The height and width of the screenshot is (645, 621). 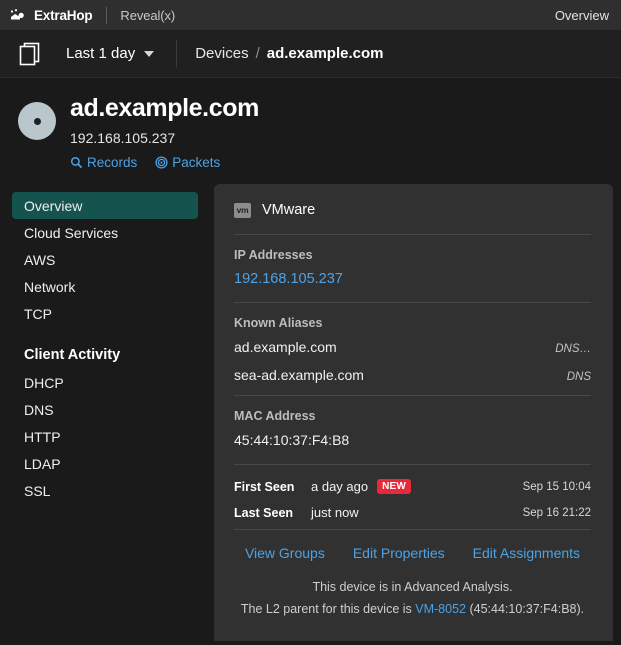 I want to click on sidebar-item-tcp: TCP, so click(x=105, y=314).